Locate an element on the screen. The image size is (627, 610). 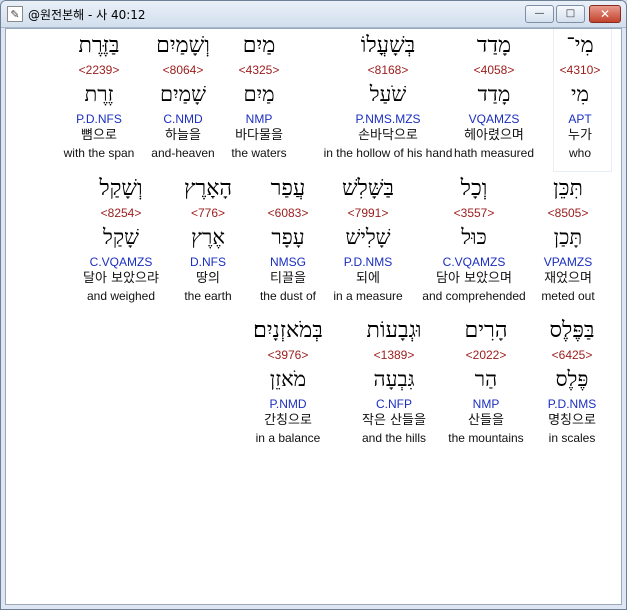
hebrew-word: בְּשָׁעֳלוֹ is located at coordinates (388, 45).